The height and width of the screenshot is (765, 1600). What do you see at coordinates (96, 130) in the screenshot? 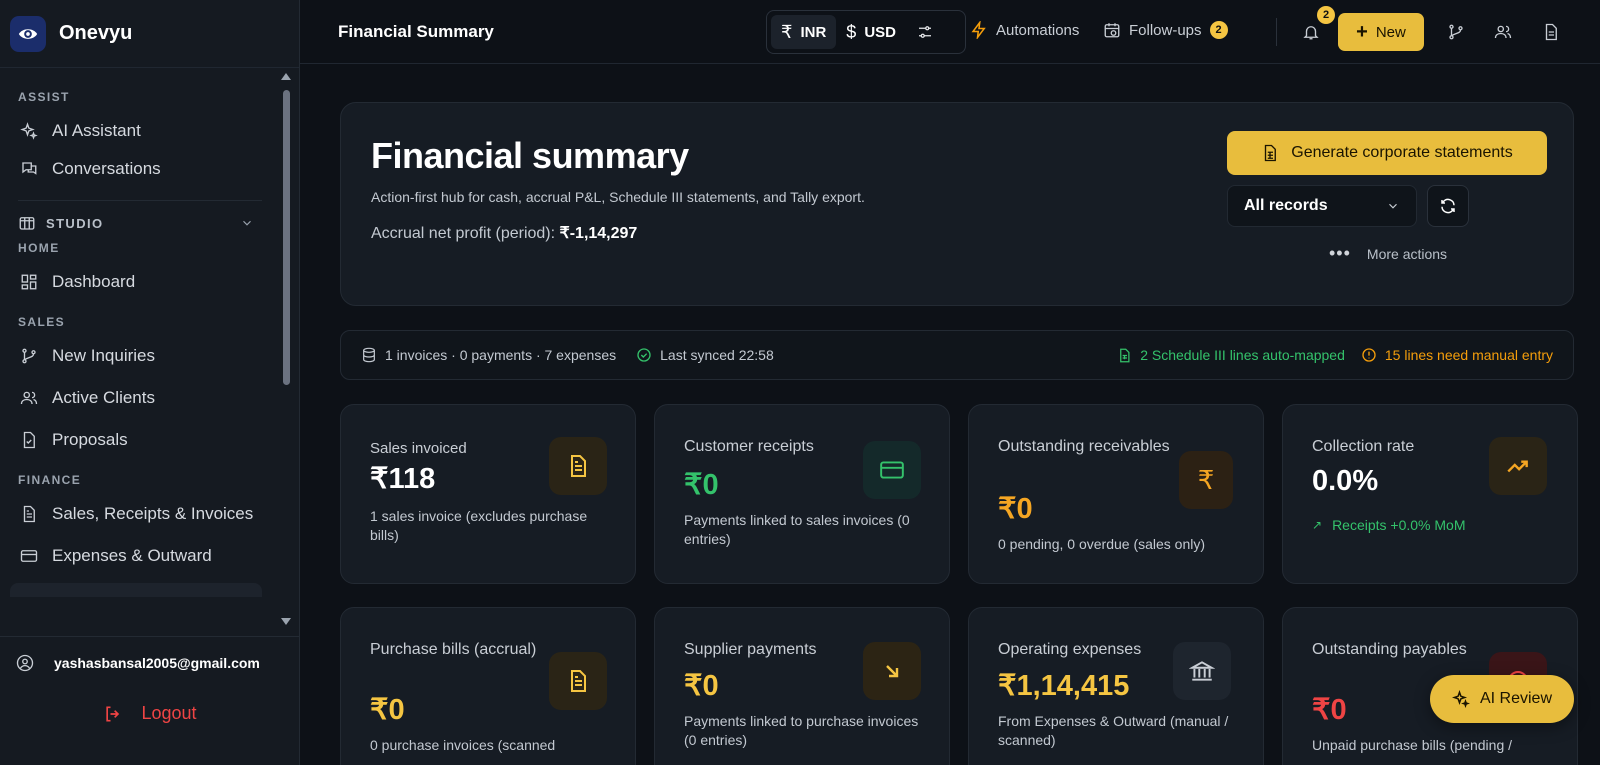
I see `sidebar-item-label: AI Assistant` at bounding box center [96, 130].